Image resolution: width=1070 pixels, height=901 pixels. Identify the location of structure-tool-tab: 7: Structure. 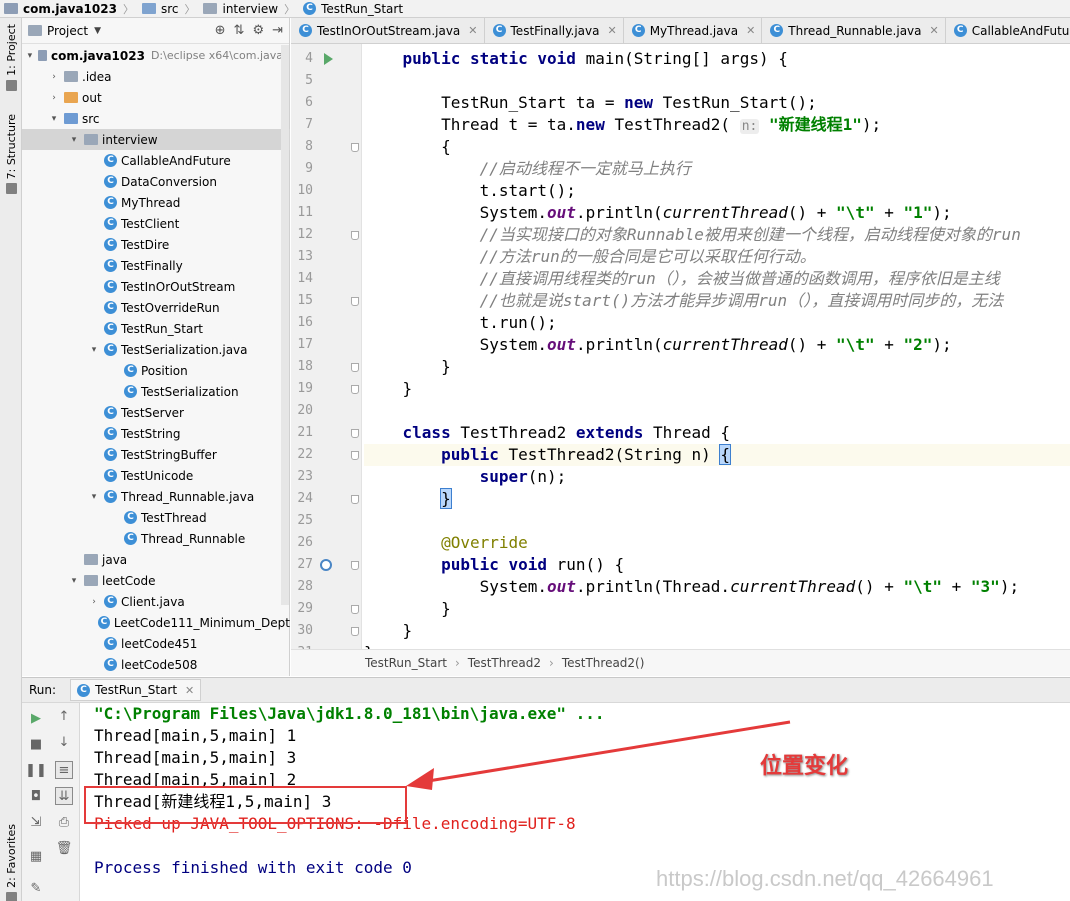
(11, 154).